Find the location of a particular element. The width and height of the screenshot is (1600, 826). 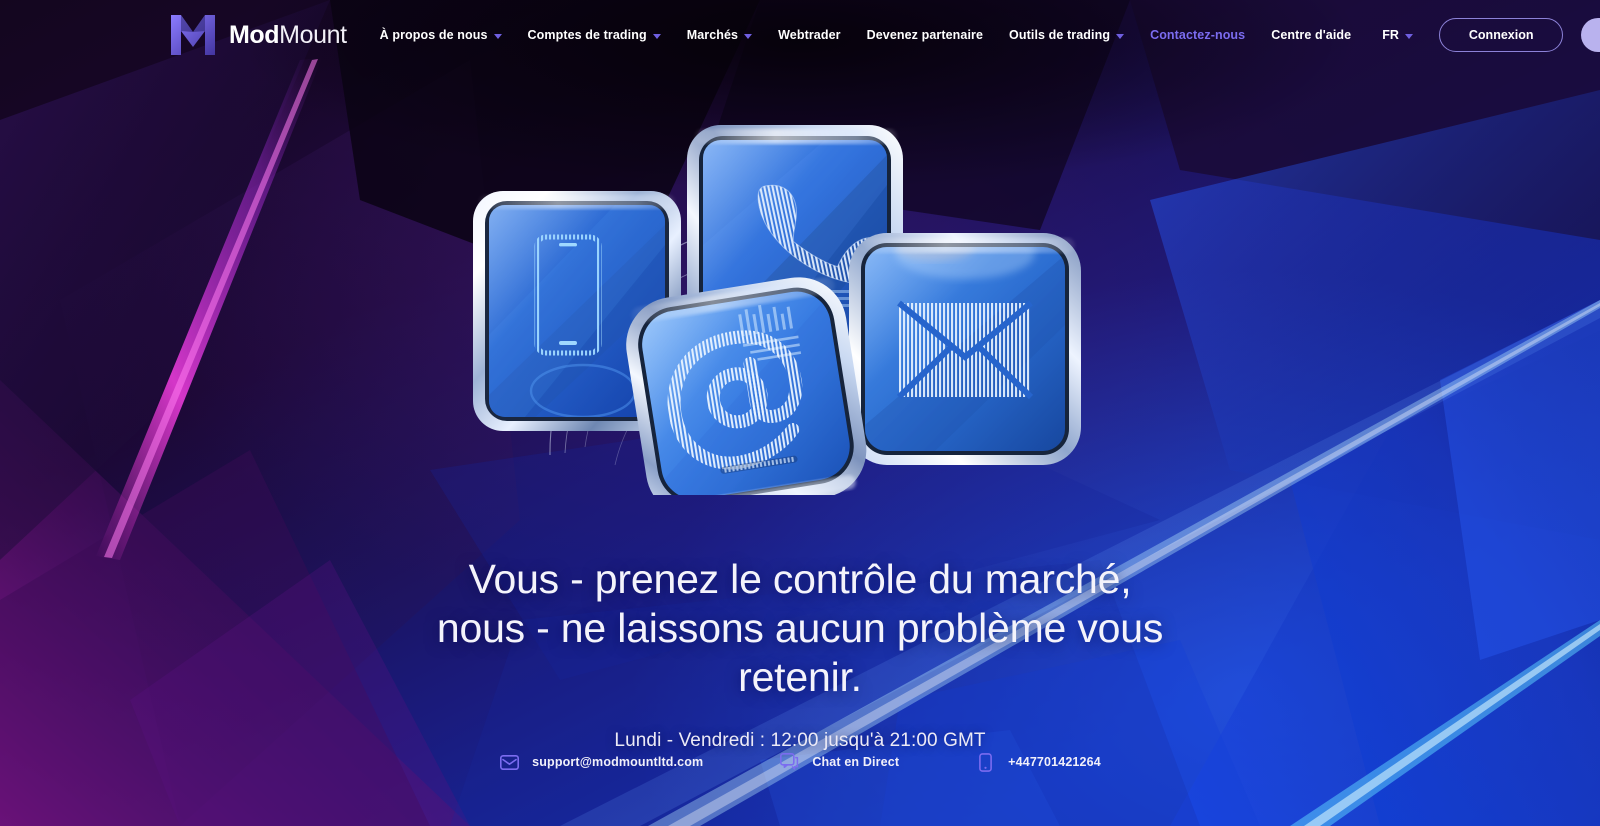

language-selector: FR is located at coordinates (1397, 35).